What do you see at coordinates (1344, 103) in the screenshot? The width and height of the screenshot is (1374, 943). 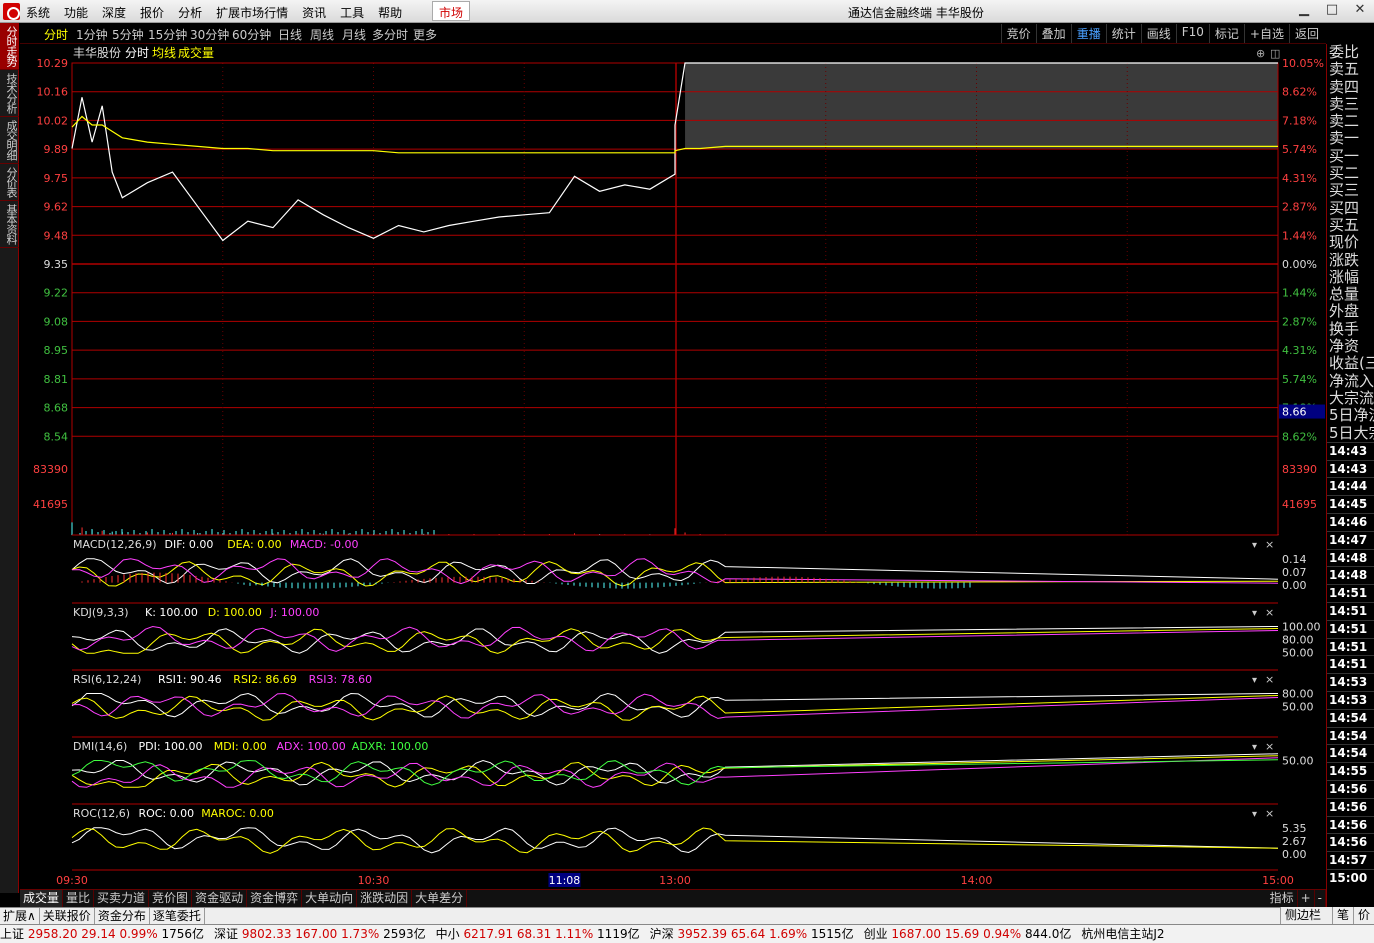 I see `quote-field-label: 卖三` at bounding box center [1344, 103].